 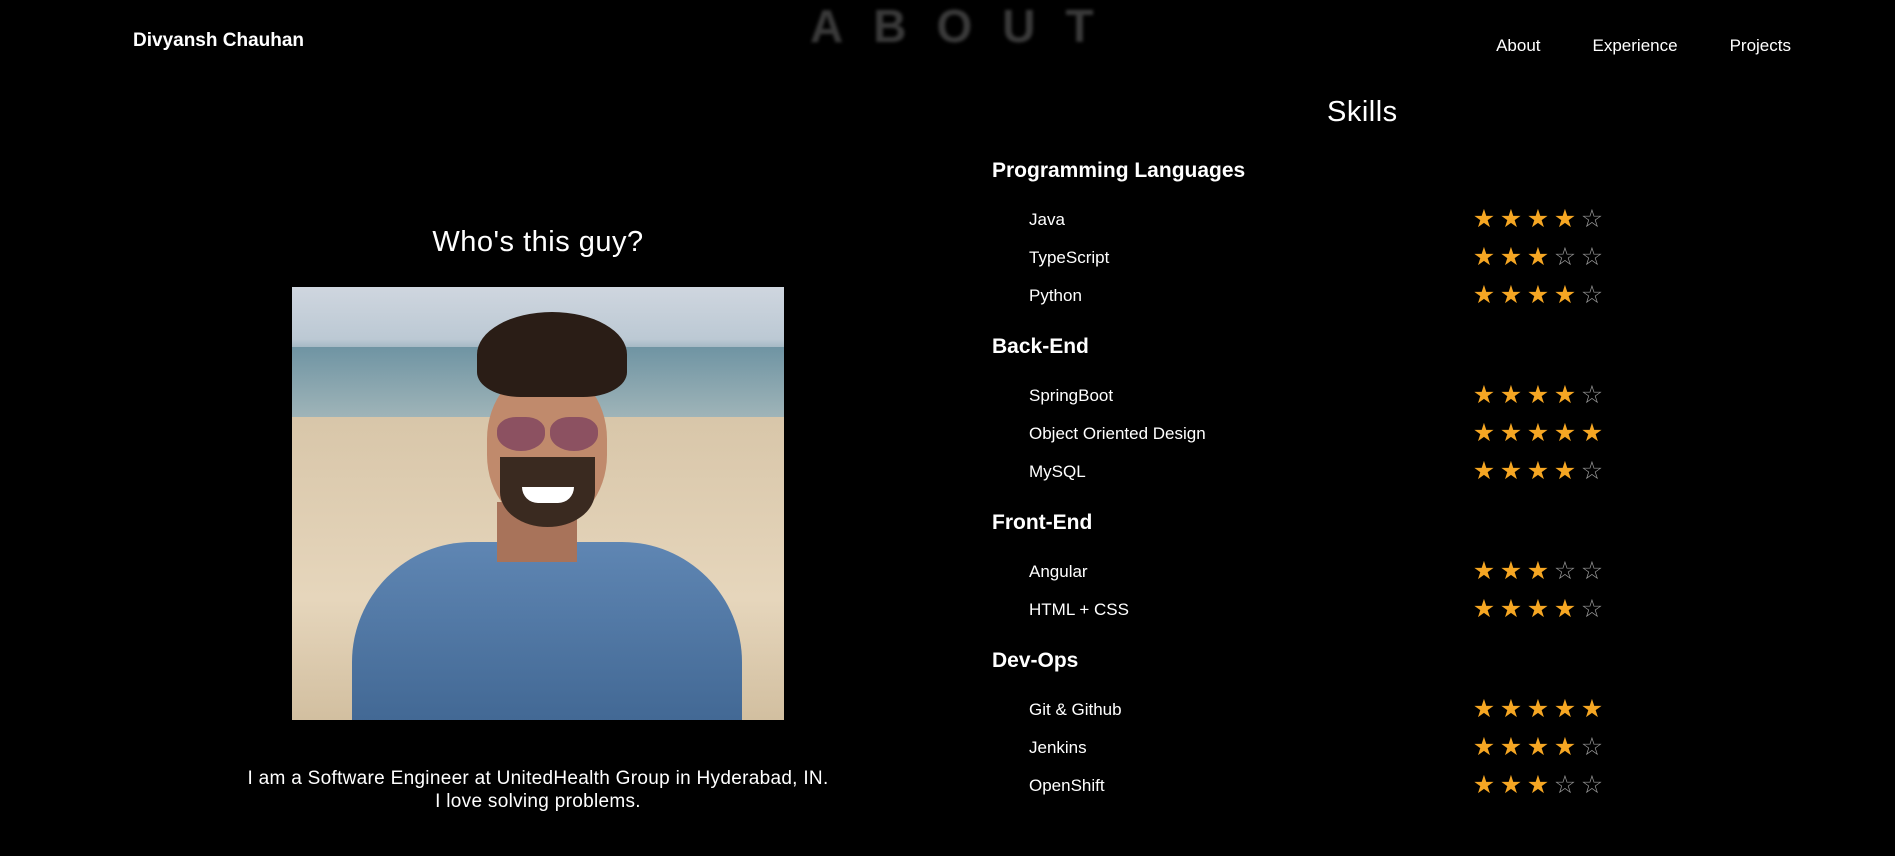 What do you see at coordinates (1302, 299) in the screenshot?
I see `skill-row: Python ★ ★ ★ ★ ☆` at bounding box center [1302, 299].